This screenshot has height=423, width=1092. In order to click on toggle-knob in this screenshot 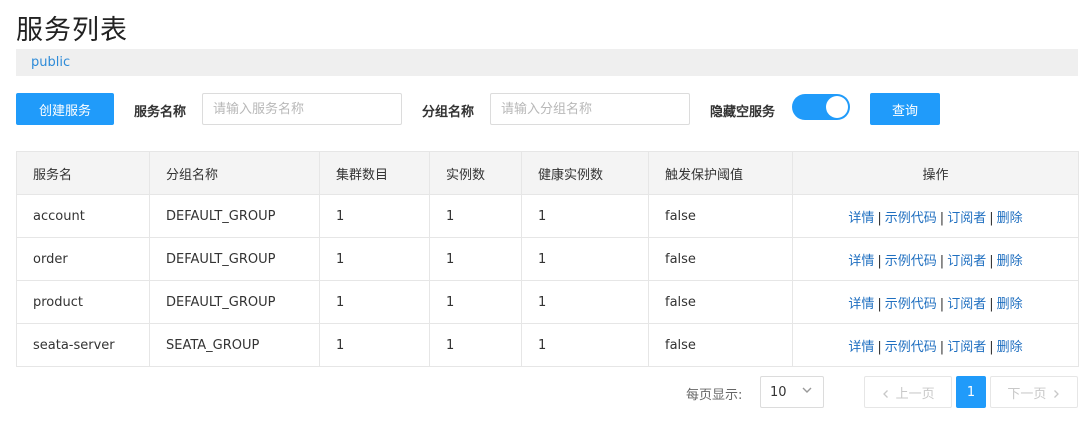, I will do `click(837, 107)`.